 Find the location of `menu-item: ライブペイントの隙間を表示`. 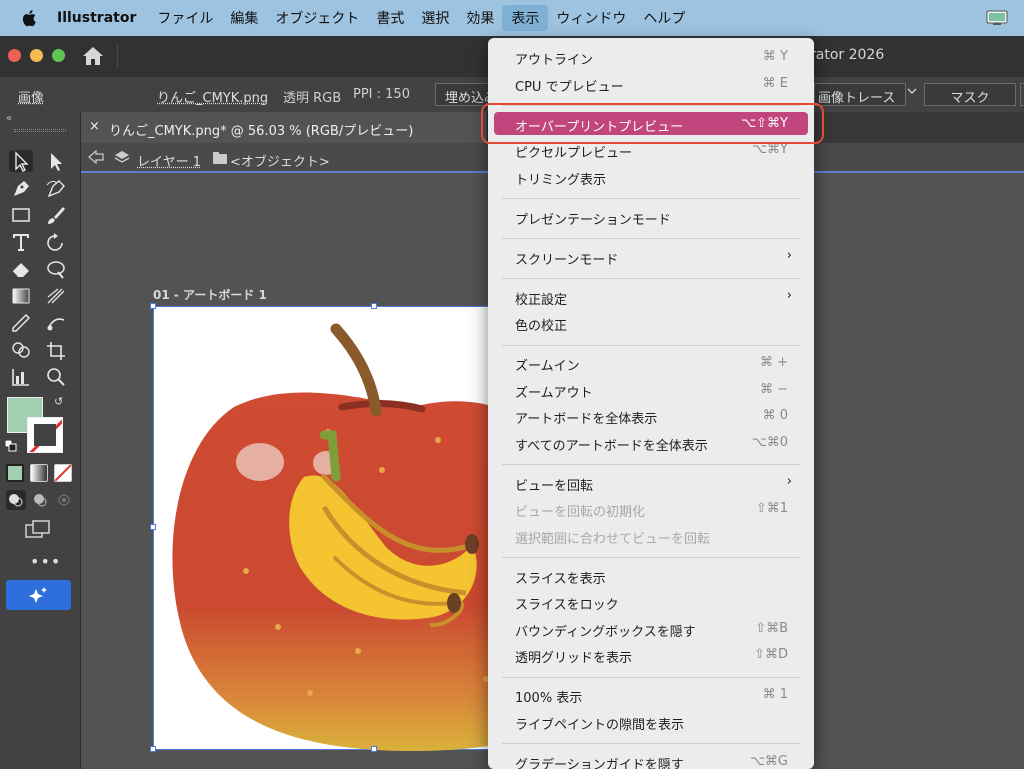

menu-item: ライブペイントの隙間を表示 is located at coordinates (651, 721).